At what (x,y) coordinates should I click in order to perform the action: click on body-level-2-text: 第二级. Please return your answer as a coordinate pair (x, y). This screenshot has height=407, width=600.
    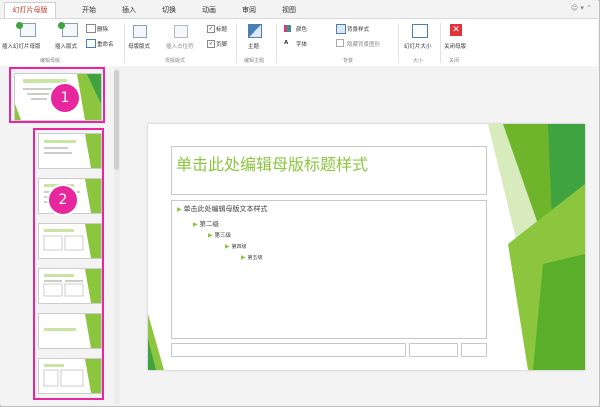
    Looking at the image, I should click on (209, 224).